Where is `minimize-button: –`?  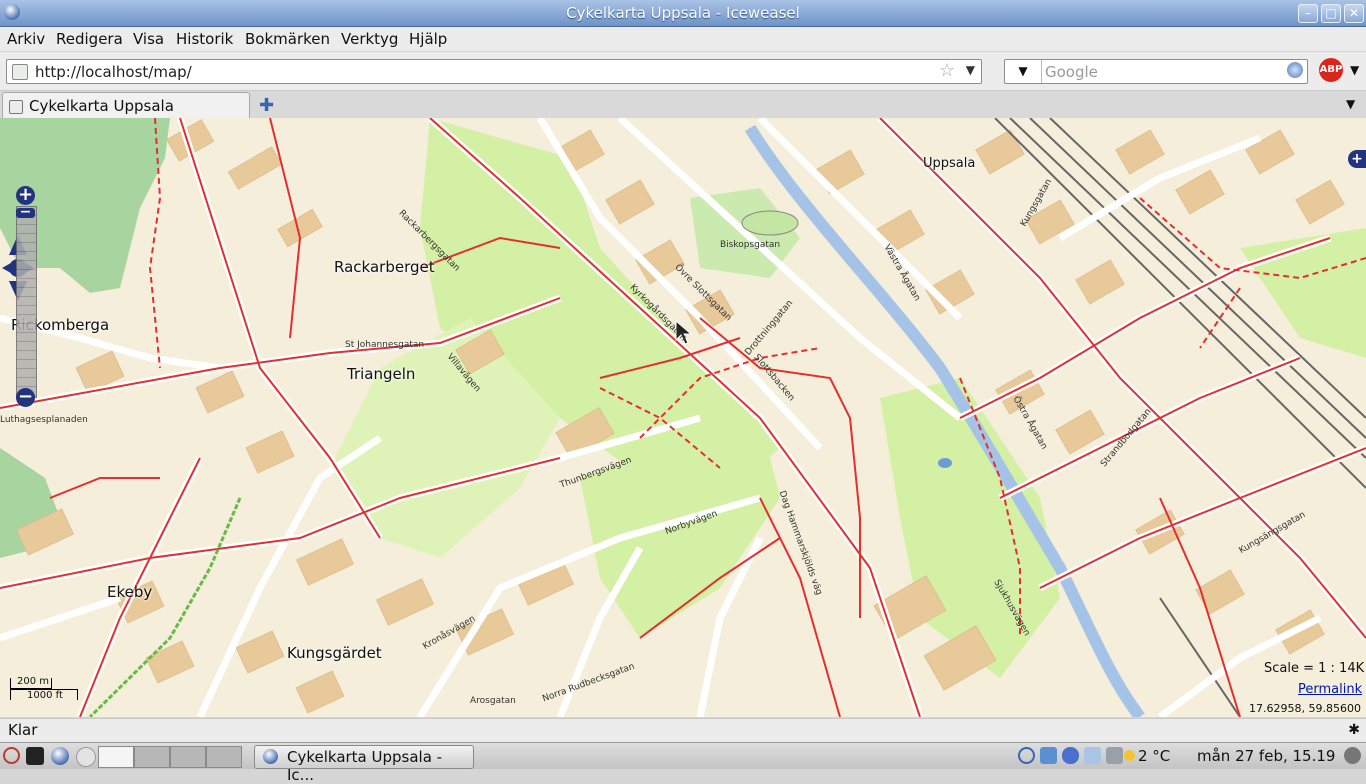 minimize-button: – is located at coordinates (1308, 13).